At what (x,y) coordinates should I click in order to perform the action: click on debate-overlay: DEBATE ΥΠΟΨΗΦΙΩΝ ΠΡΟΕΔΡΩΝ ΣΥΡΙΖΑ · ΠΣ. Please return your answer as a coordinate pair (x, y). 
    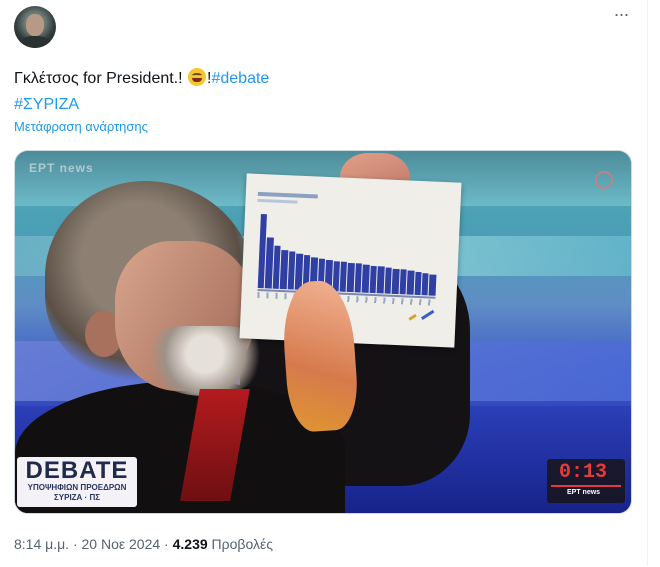
    Looking at the image, I should click on (77, 482).